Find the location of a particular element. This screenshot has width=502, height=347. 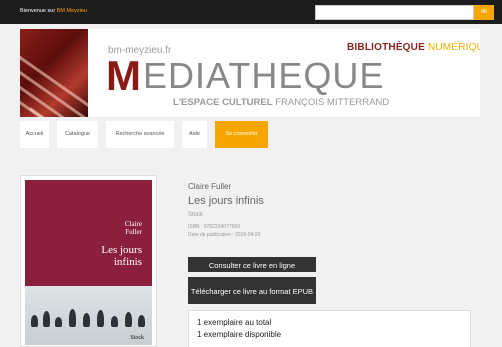

espace-bold: L'ESPACE CULTUREL is located at coordinates (223, 102).